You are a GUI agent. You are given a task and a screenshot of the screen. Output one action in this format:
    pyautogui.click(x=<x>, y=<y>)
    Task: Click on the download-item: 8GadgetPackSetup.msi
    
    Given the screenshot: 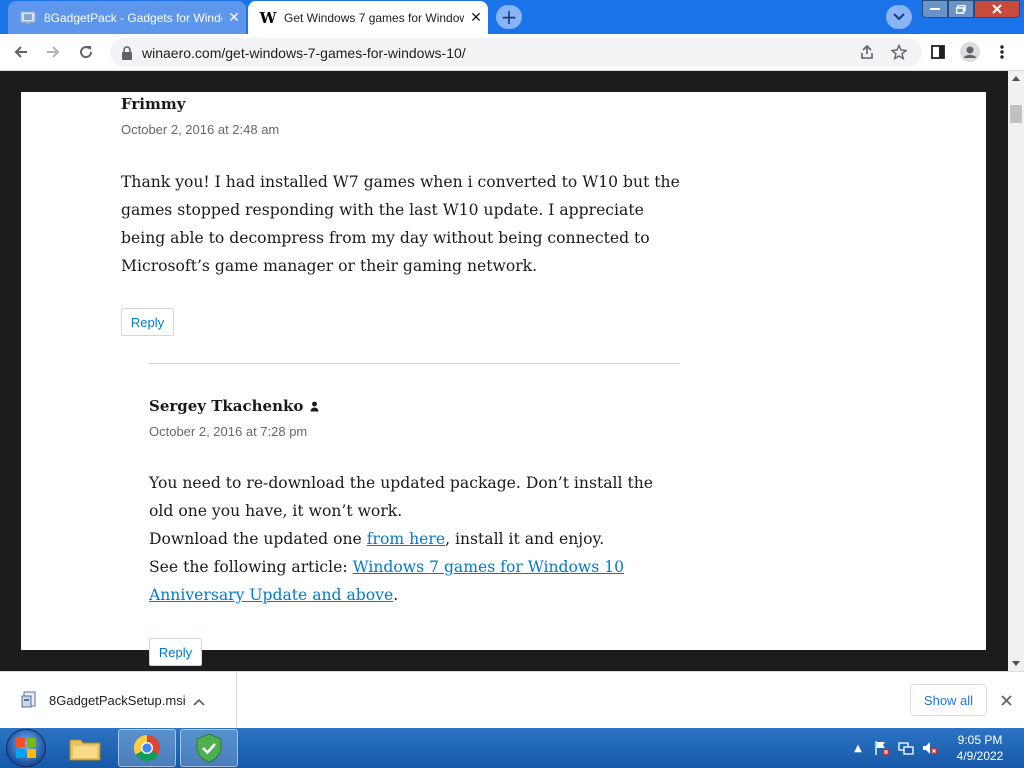 What is the action you would take?
    pyautogui.click(x=118, y=700)
    